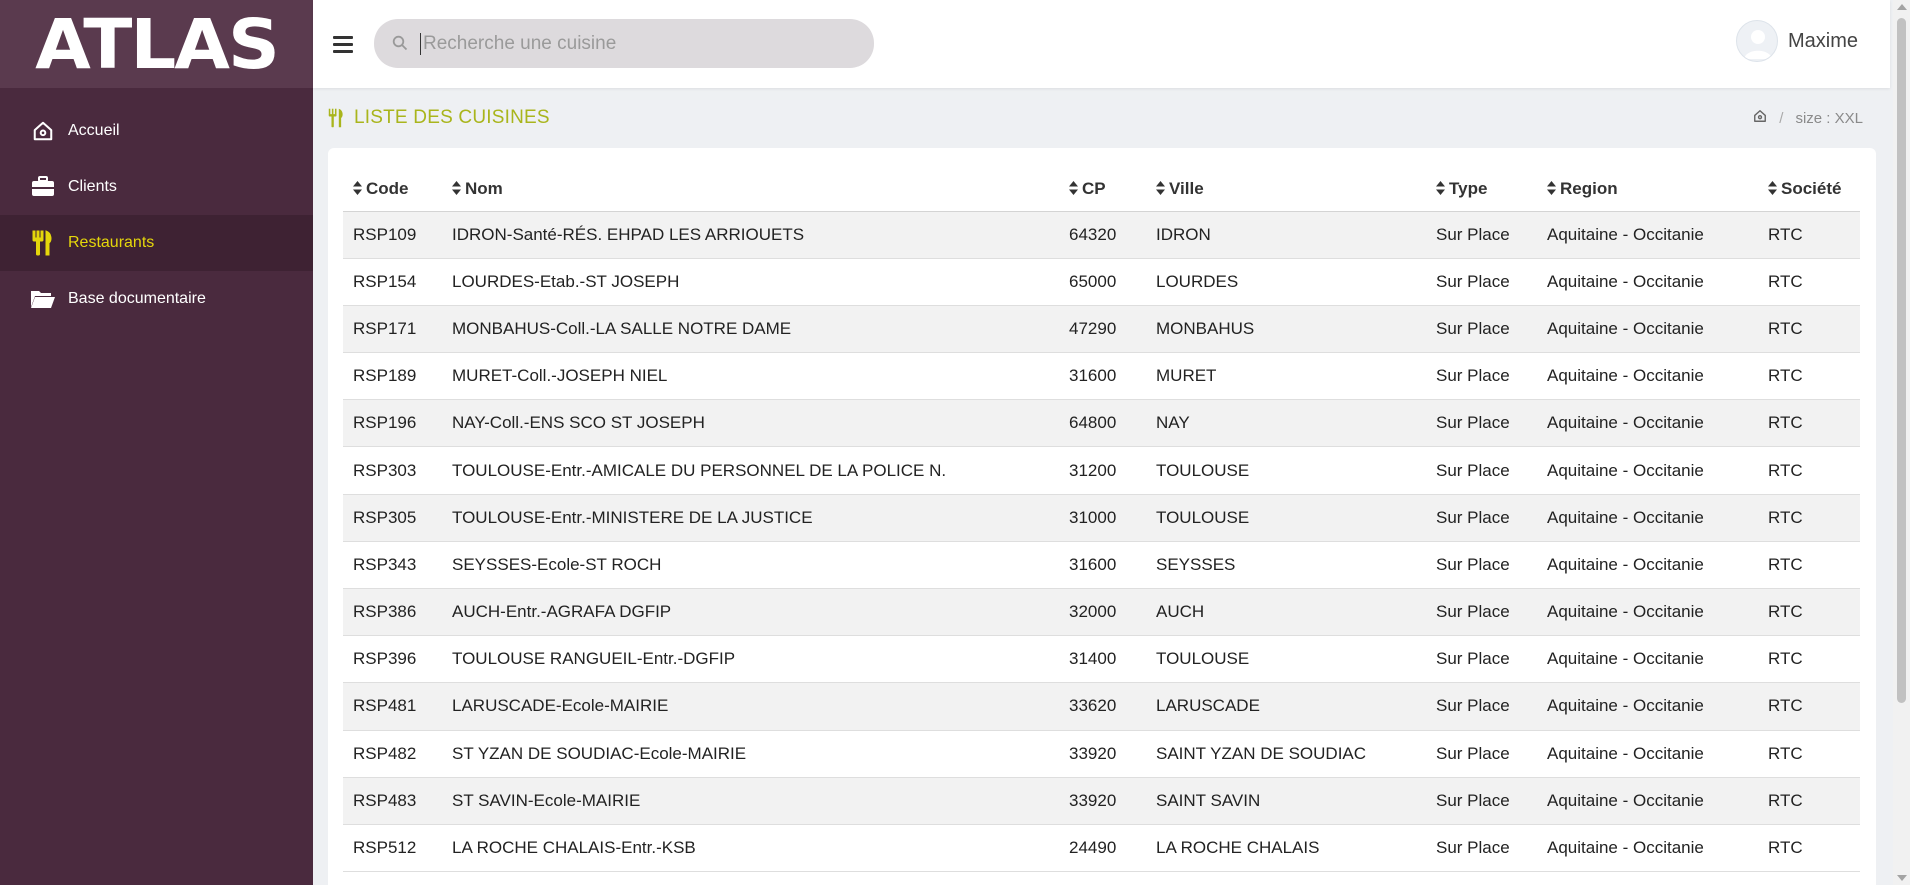 The image size is (1910, 885). What do you see at coordinates (1095, 118) in the screenshot?
I see `page-header: LISTE DES CUISINES / size : XXL` at bounding box center [1095, 118].